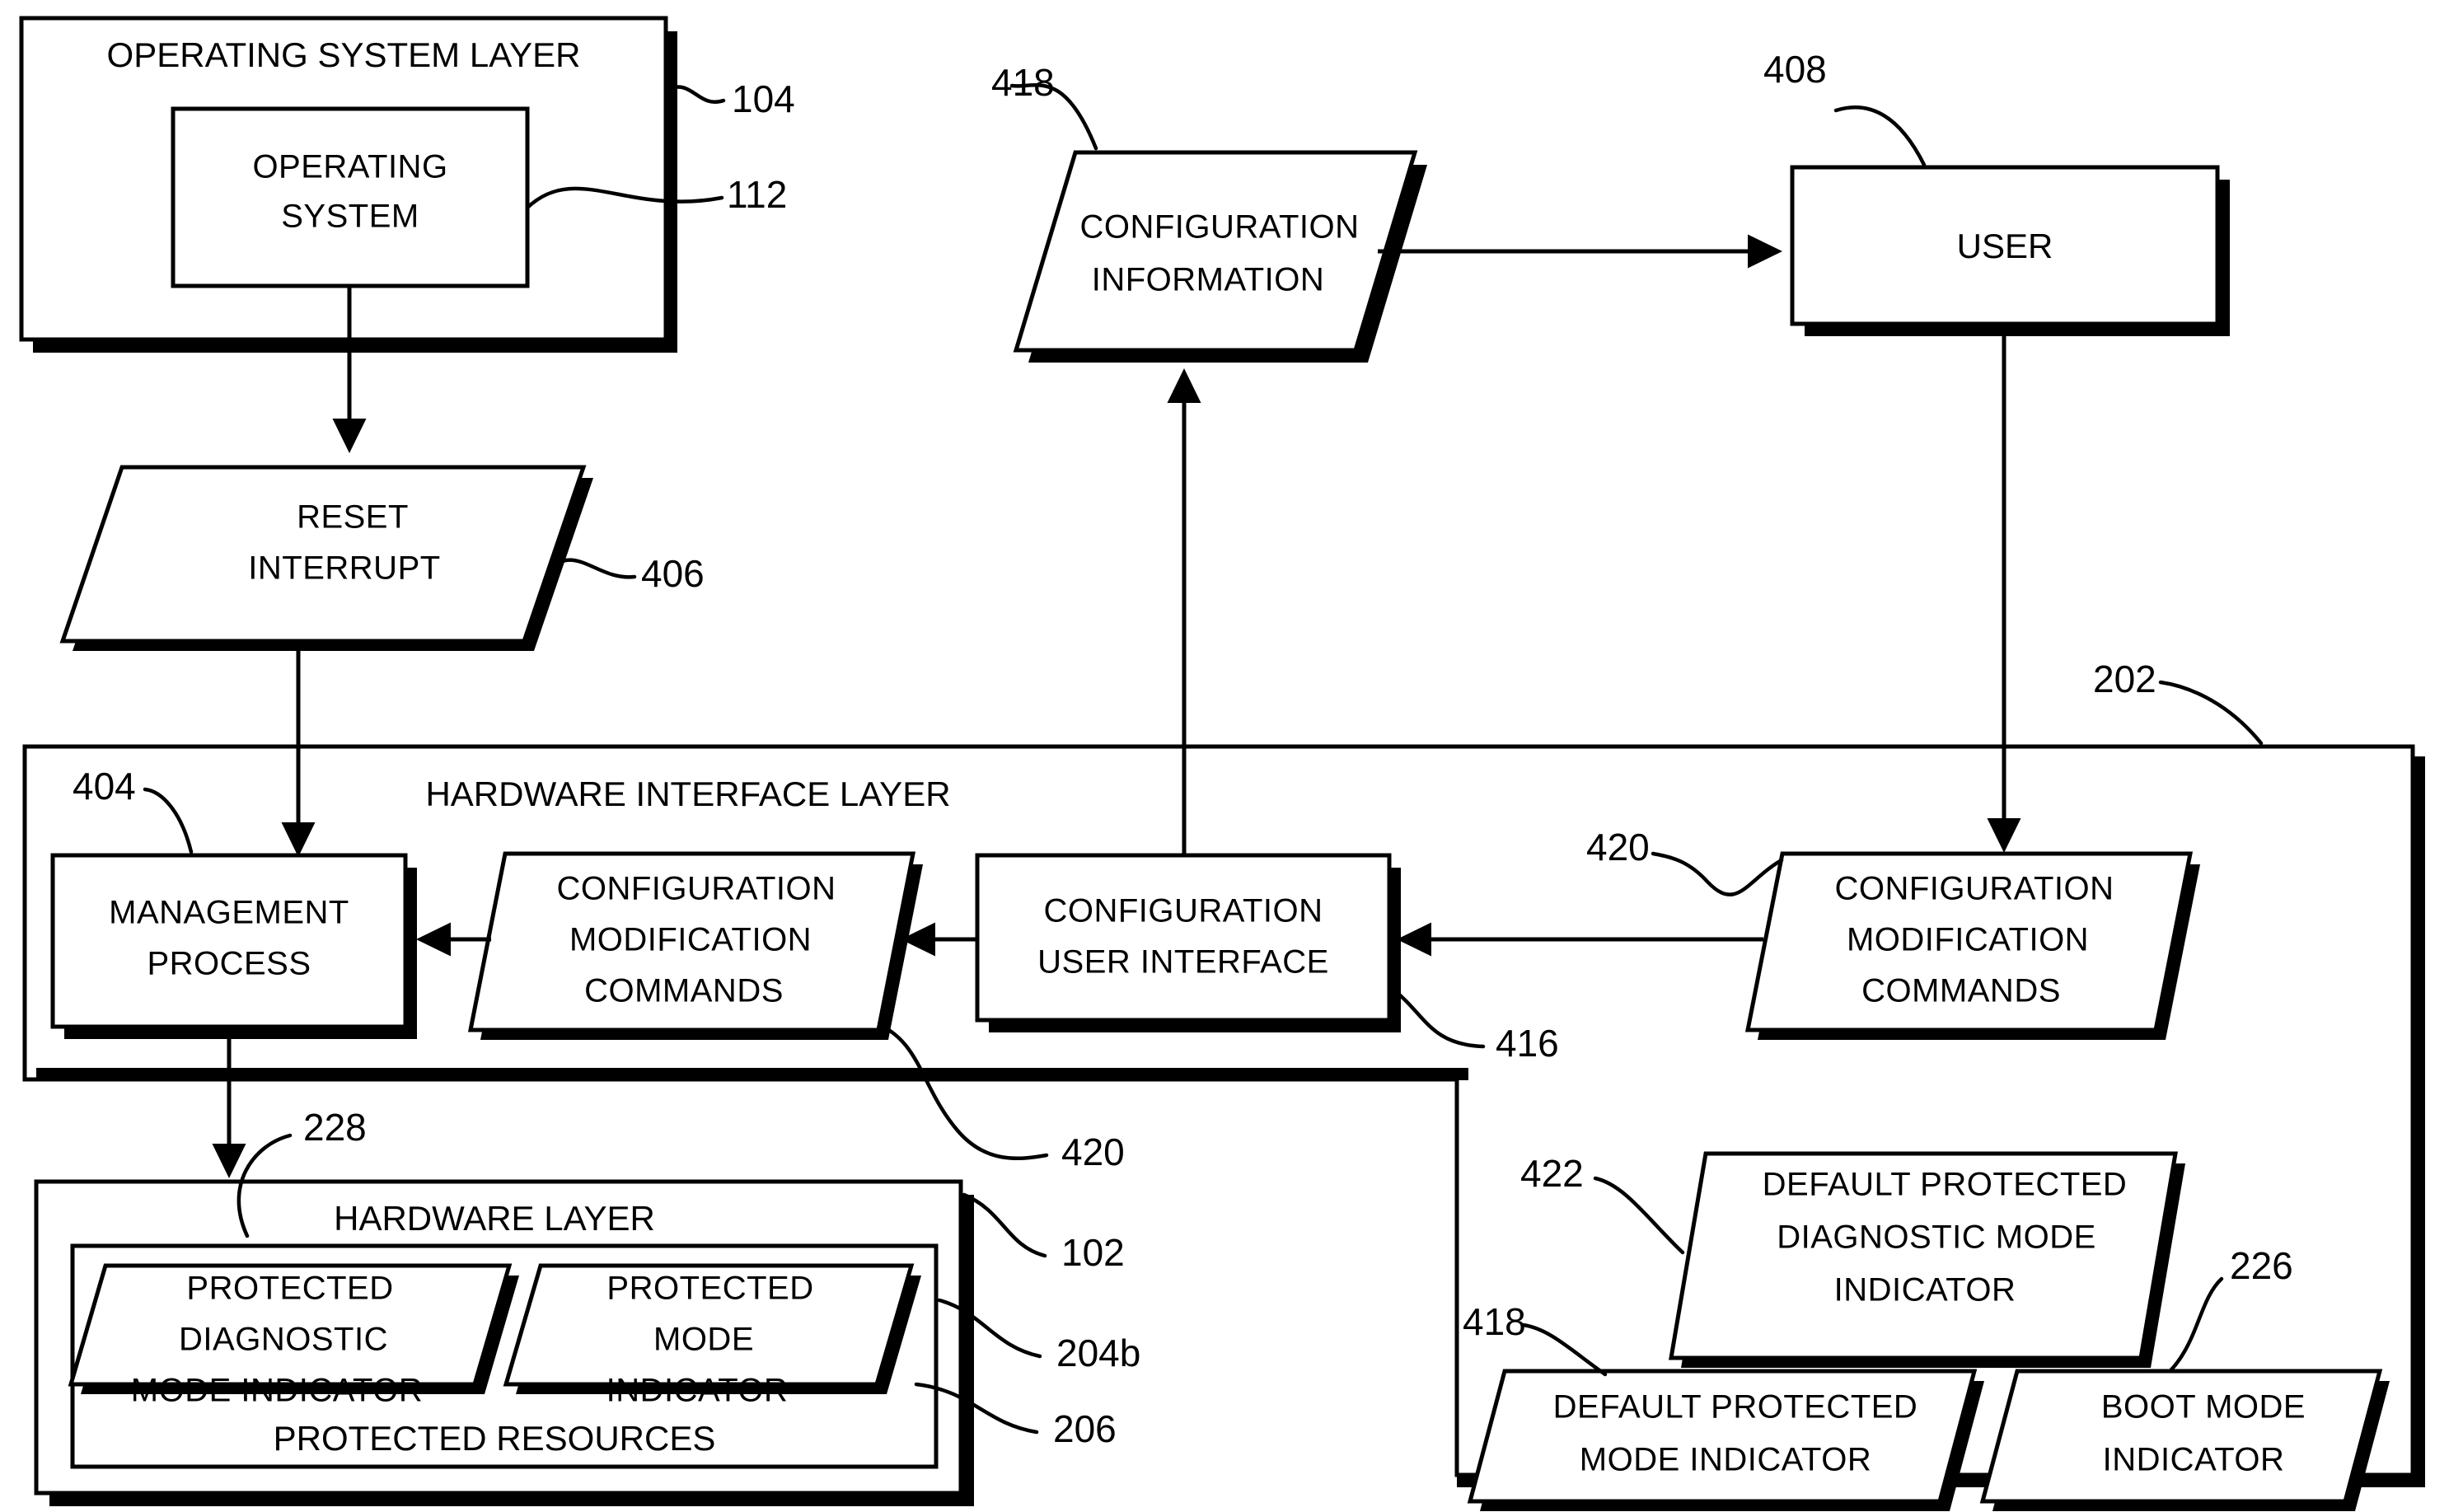 The image size is (2463, 1512). Describe the element at coordinates (703, 1340) in the screenshot. I see `protected-mode-label-line2: MODE` at that location.